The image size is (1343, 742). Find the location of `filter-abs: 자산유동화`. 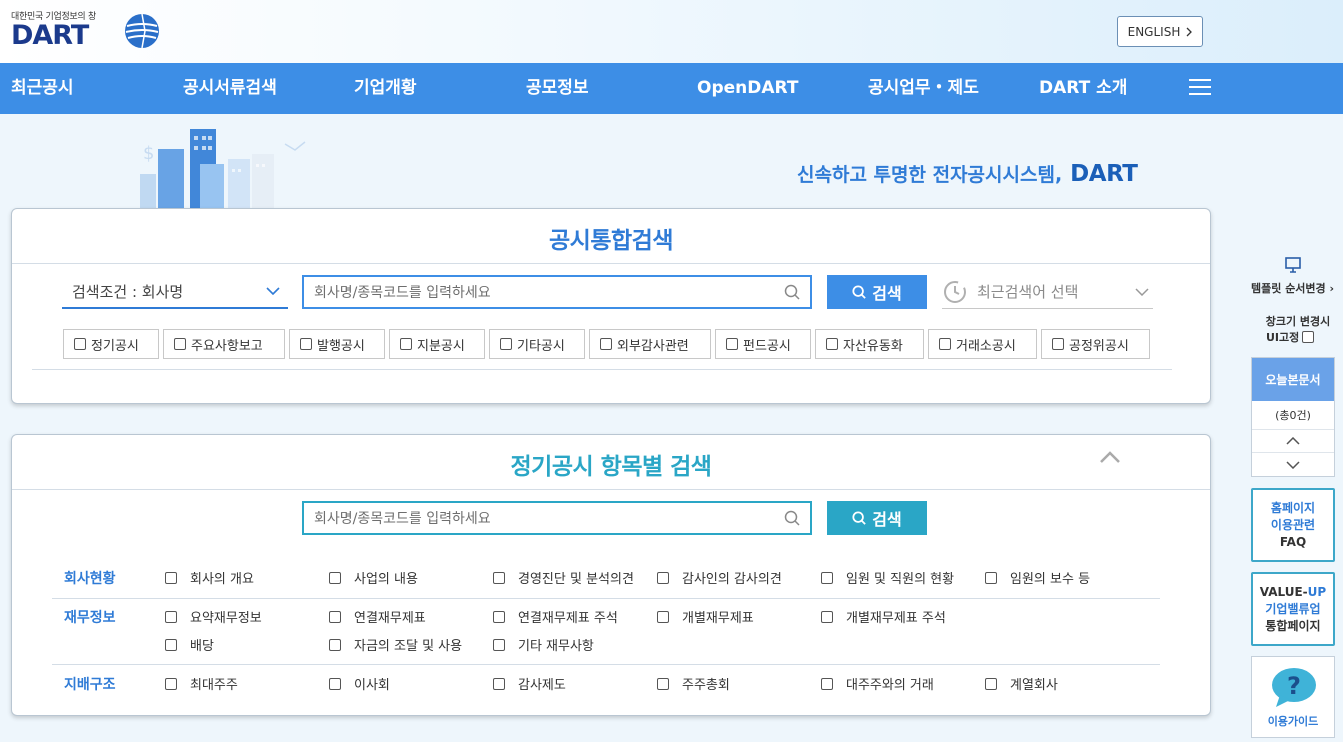

filter-abs: 자산유동화 is located at coordinates (869, 344).